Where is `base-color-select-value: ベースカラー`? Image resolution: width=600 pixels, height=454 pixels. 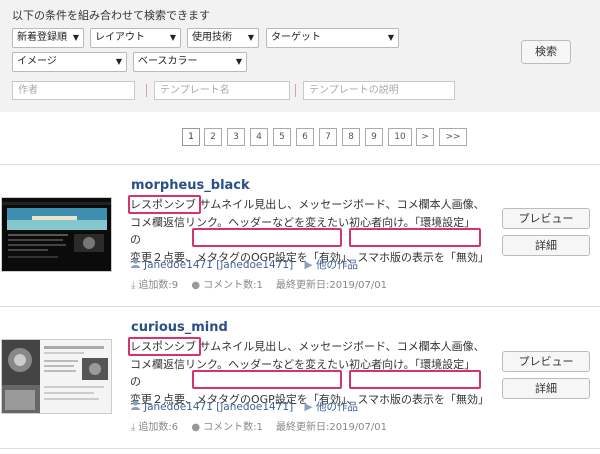 base-color-select-value: ベースカラー is located at coordinates (168, 61).